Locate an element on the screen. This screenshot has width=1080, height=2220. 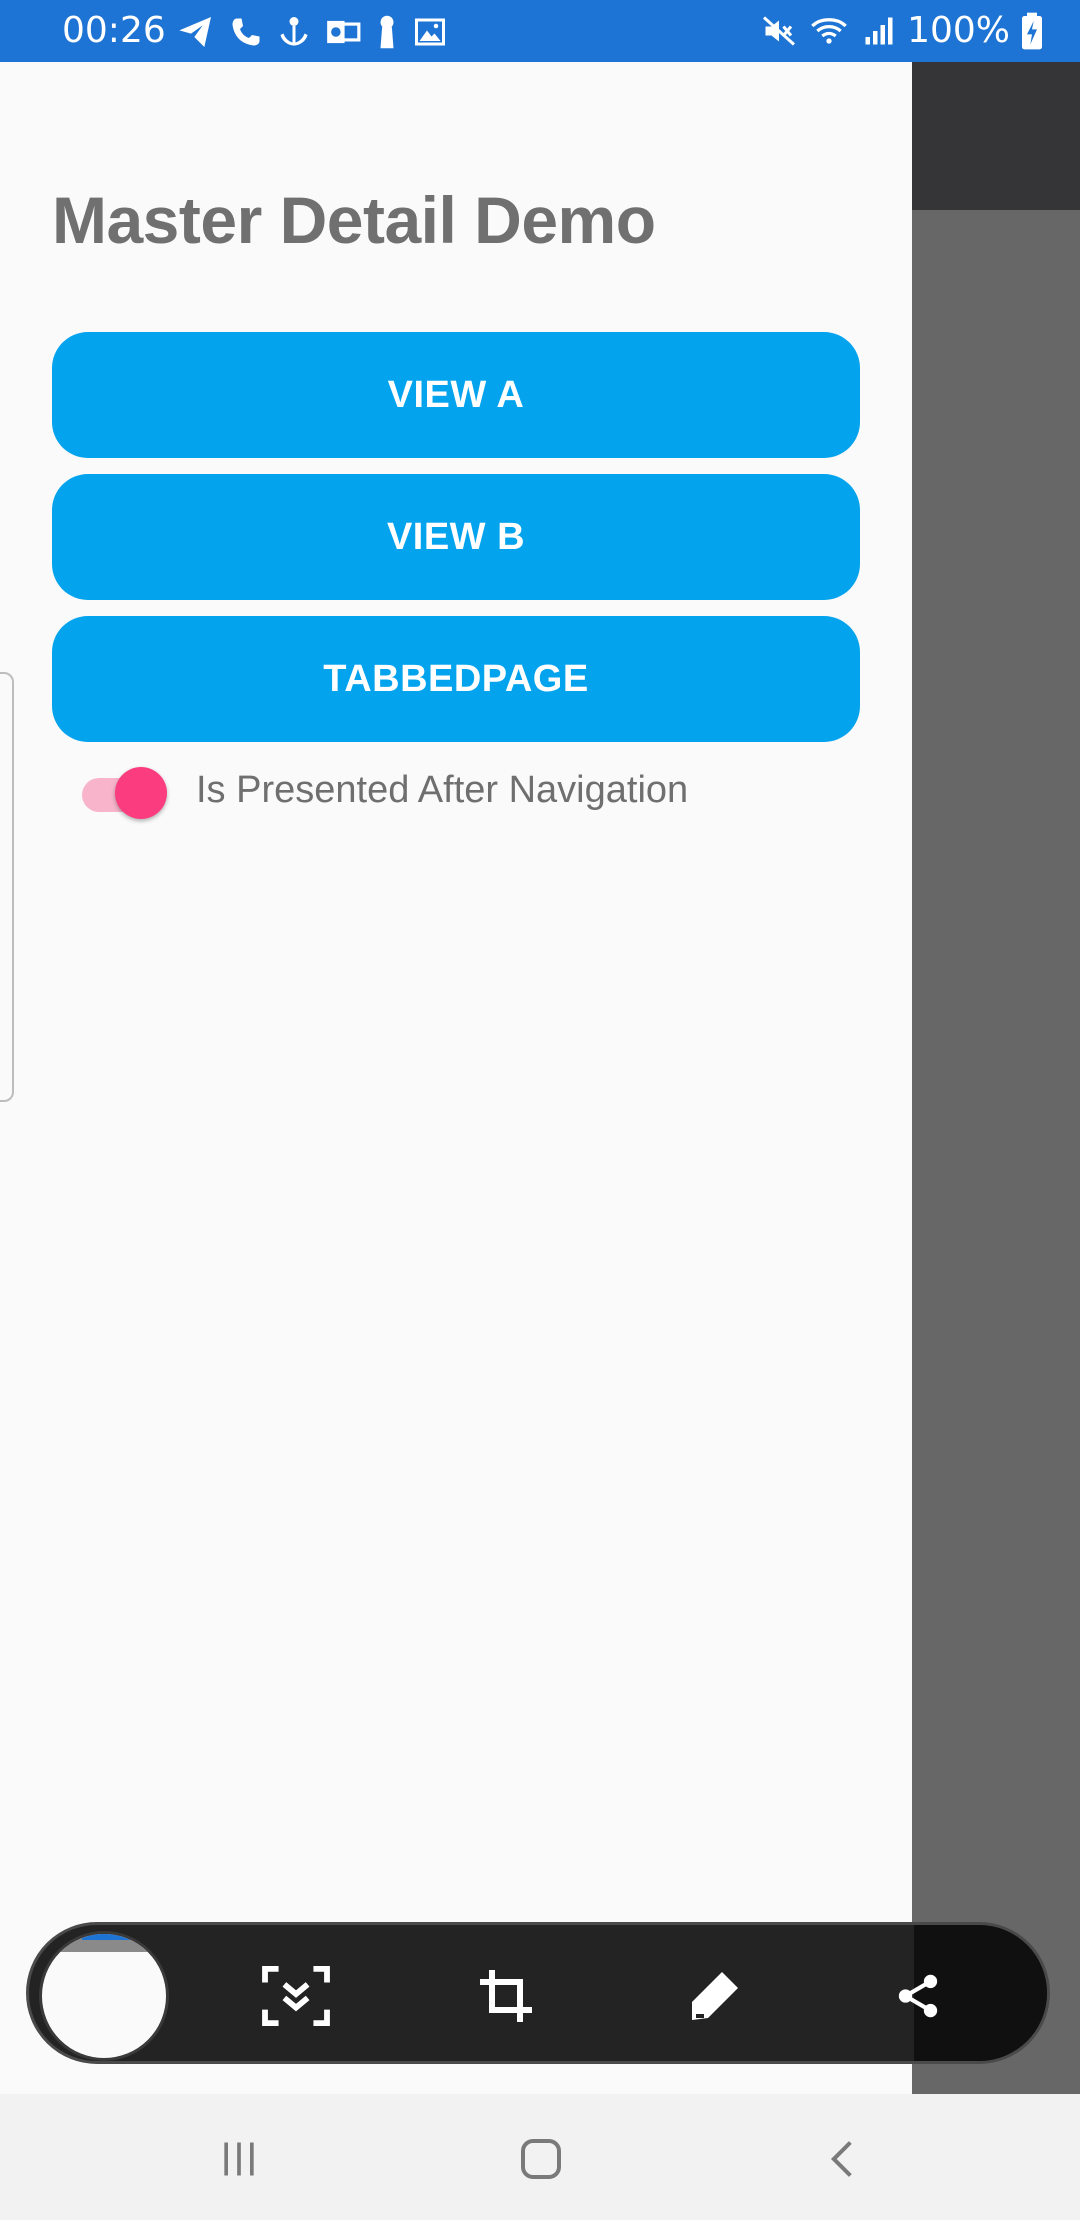
outlook-icon is located at coordinates (343, 32).